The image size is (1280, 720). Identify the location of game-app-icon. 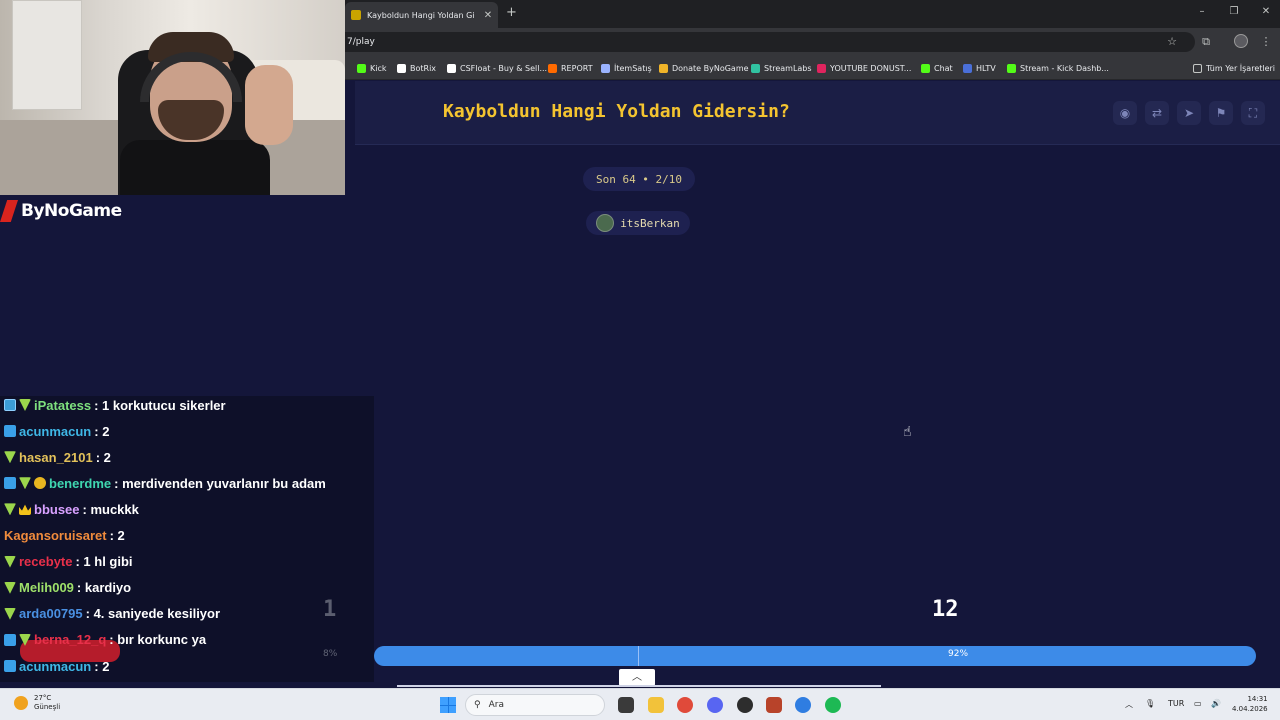
(774, 705).